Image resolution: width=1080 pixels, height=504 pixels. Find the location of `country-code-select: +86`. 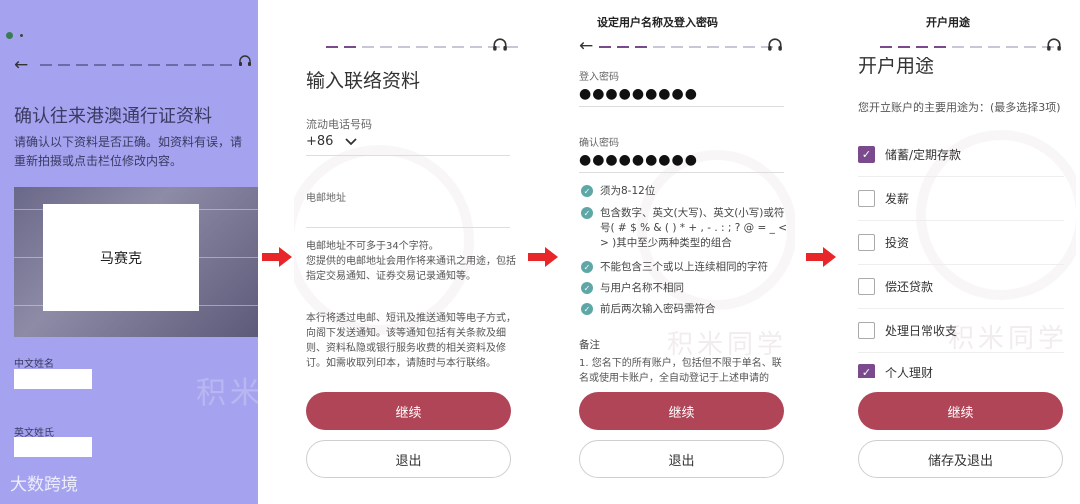

country-code-select: +86 is located at coordinates (332, 141).